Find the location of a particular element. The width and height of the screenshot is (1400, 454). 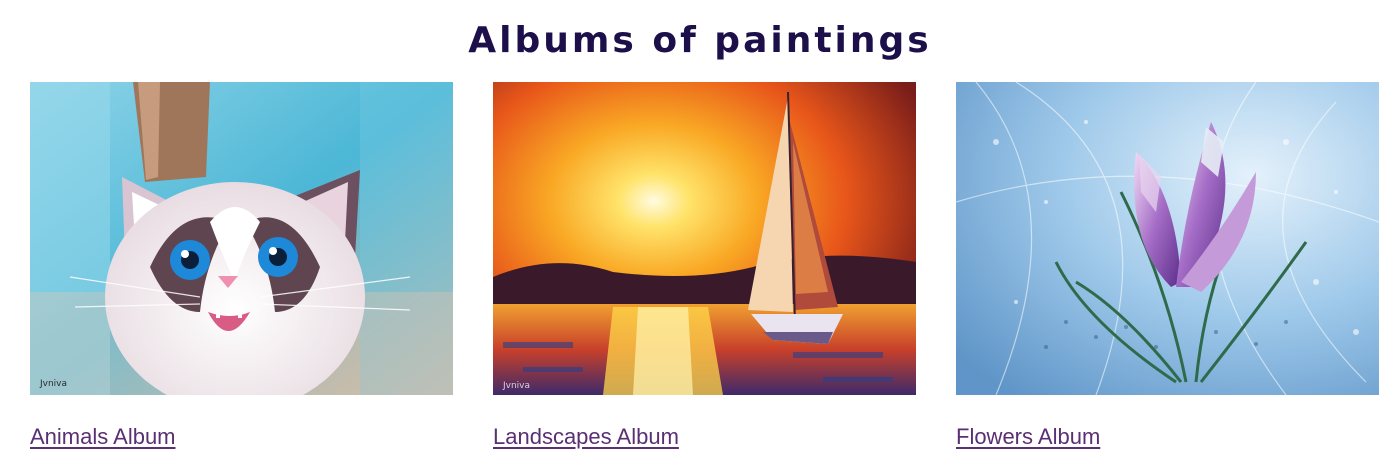

landscapes-album-link: Landscapes Album is located at coordinates (586, 437).